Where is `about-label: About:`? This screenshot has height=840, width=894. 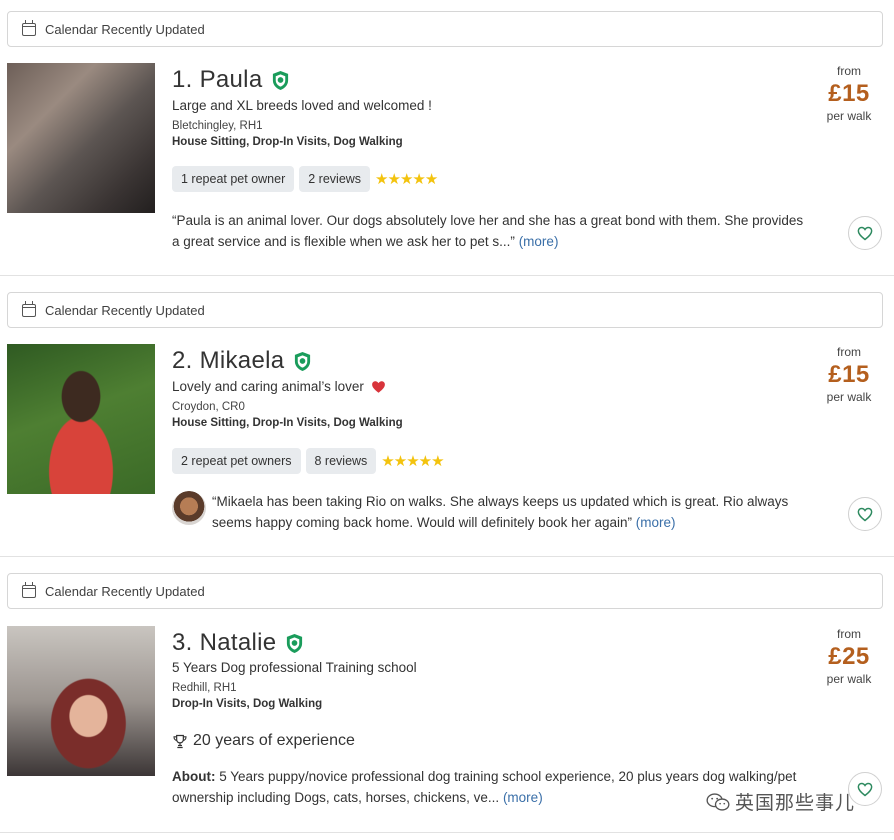
about-label: About: is located at coordinates (194, 776).